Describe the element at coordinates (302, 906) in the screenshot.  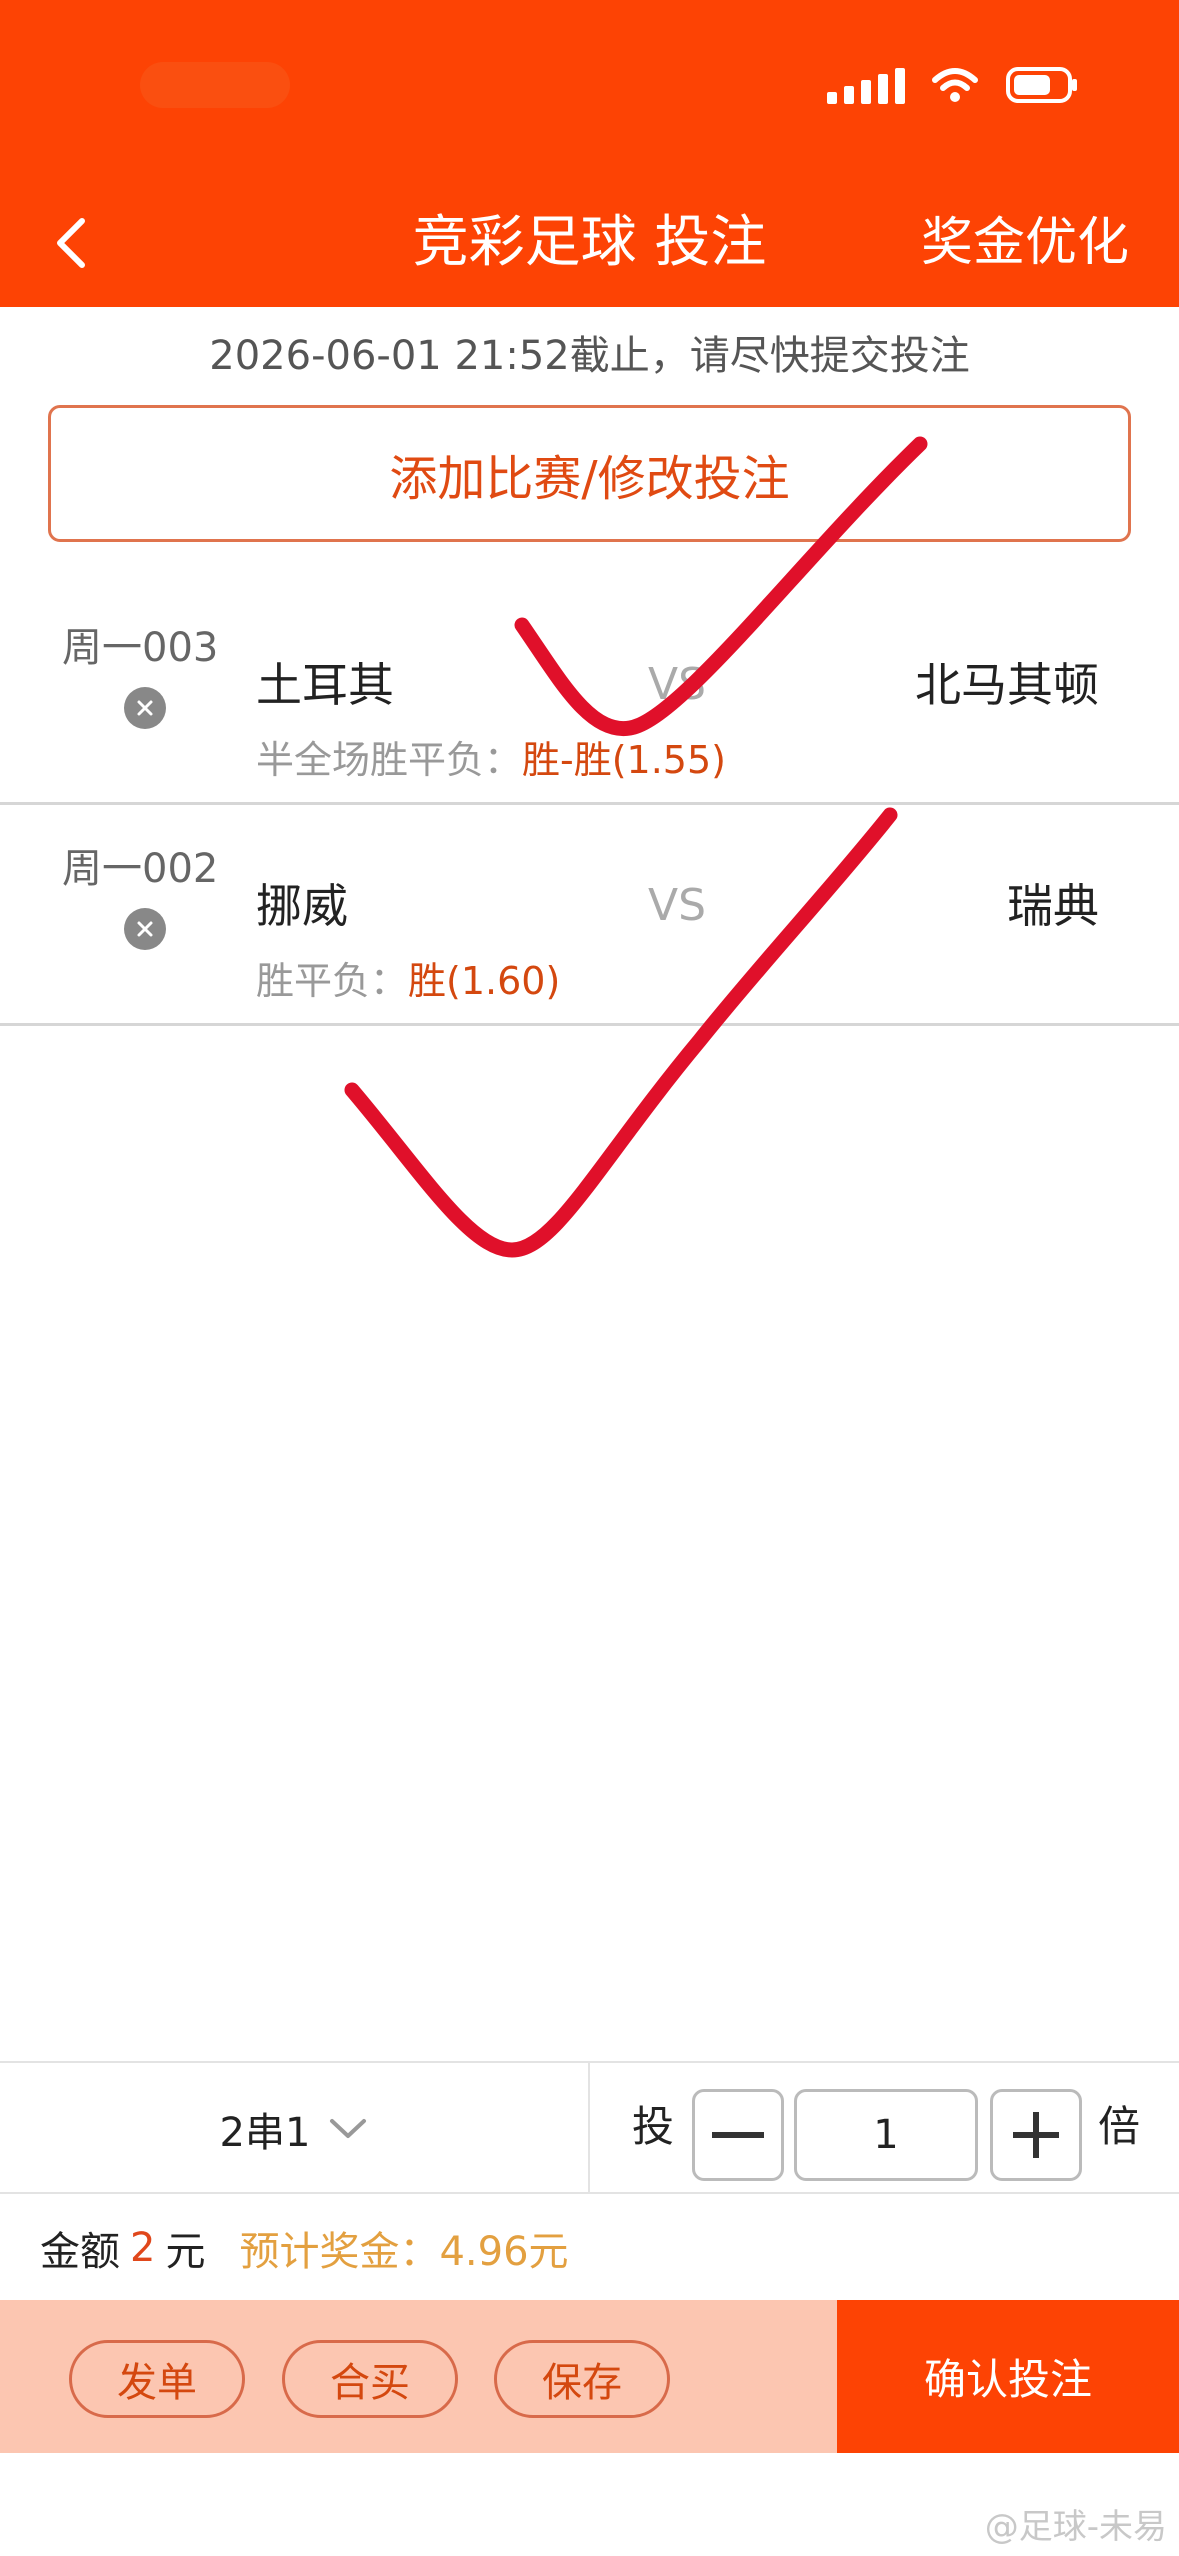
I see `home-team: 挪威` at that location.